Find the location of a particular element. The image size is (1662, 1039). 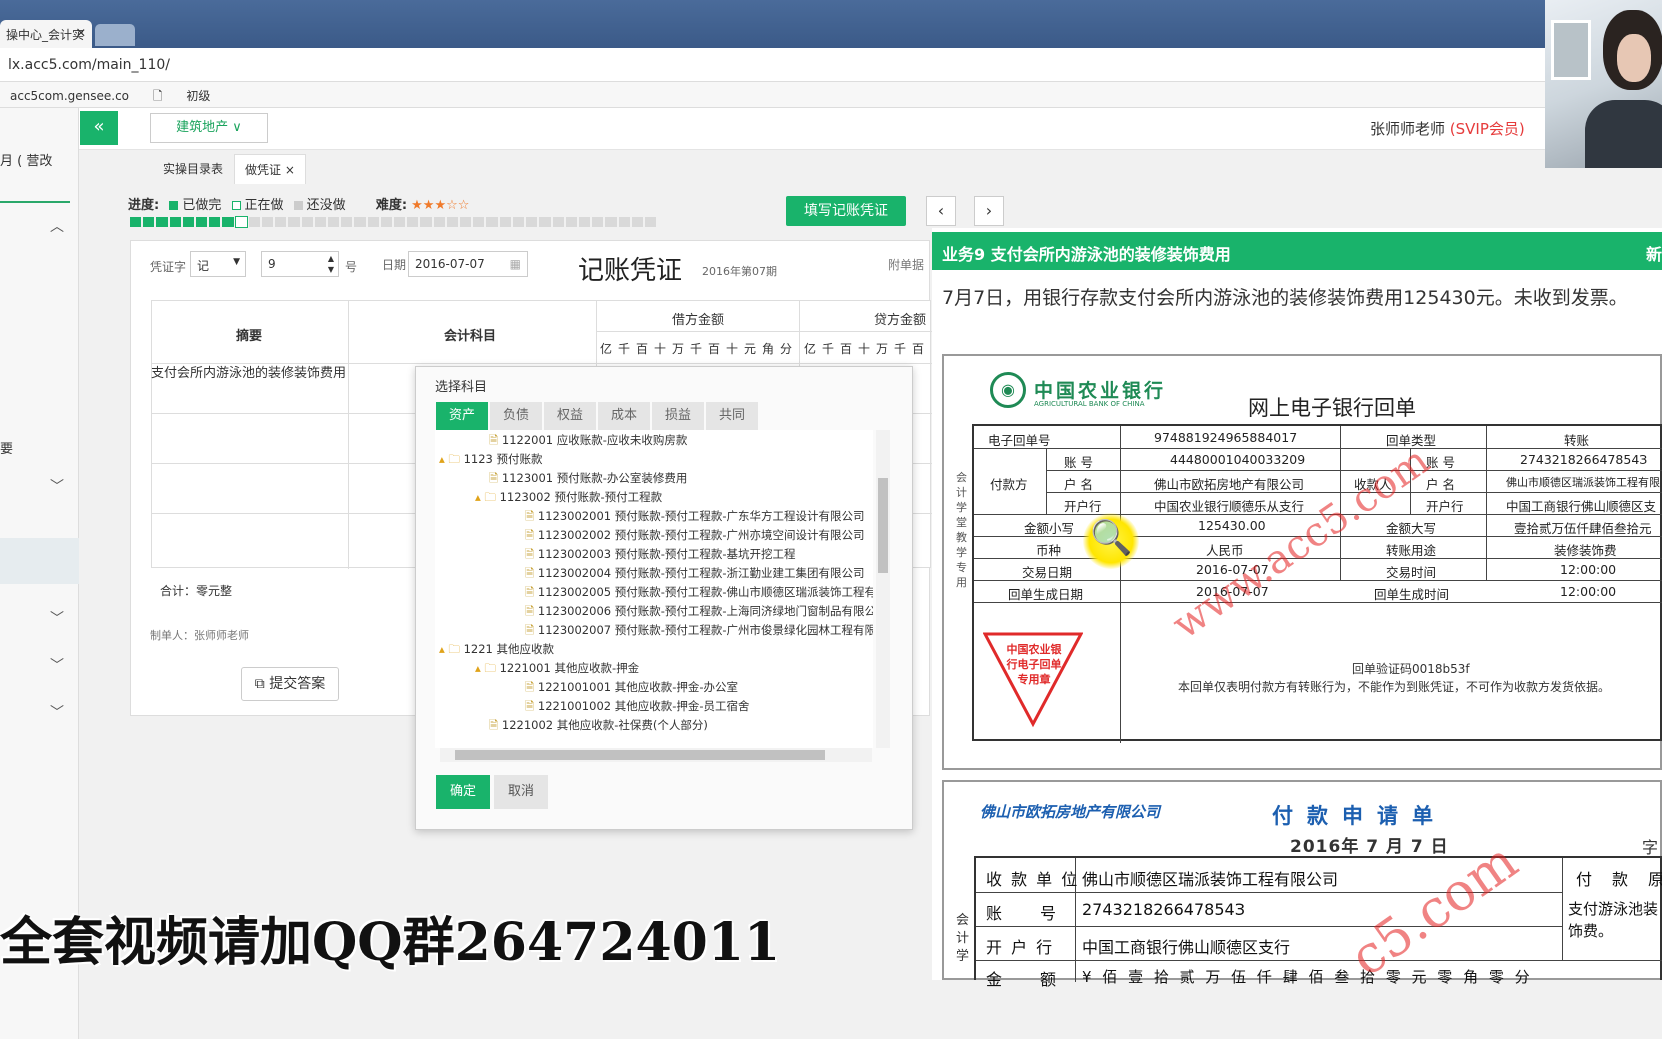

bookshelf is located at coordinates (1571, 50).